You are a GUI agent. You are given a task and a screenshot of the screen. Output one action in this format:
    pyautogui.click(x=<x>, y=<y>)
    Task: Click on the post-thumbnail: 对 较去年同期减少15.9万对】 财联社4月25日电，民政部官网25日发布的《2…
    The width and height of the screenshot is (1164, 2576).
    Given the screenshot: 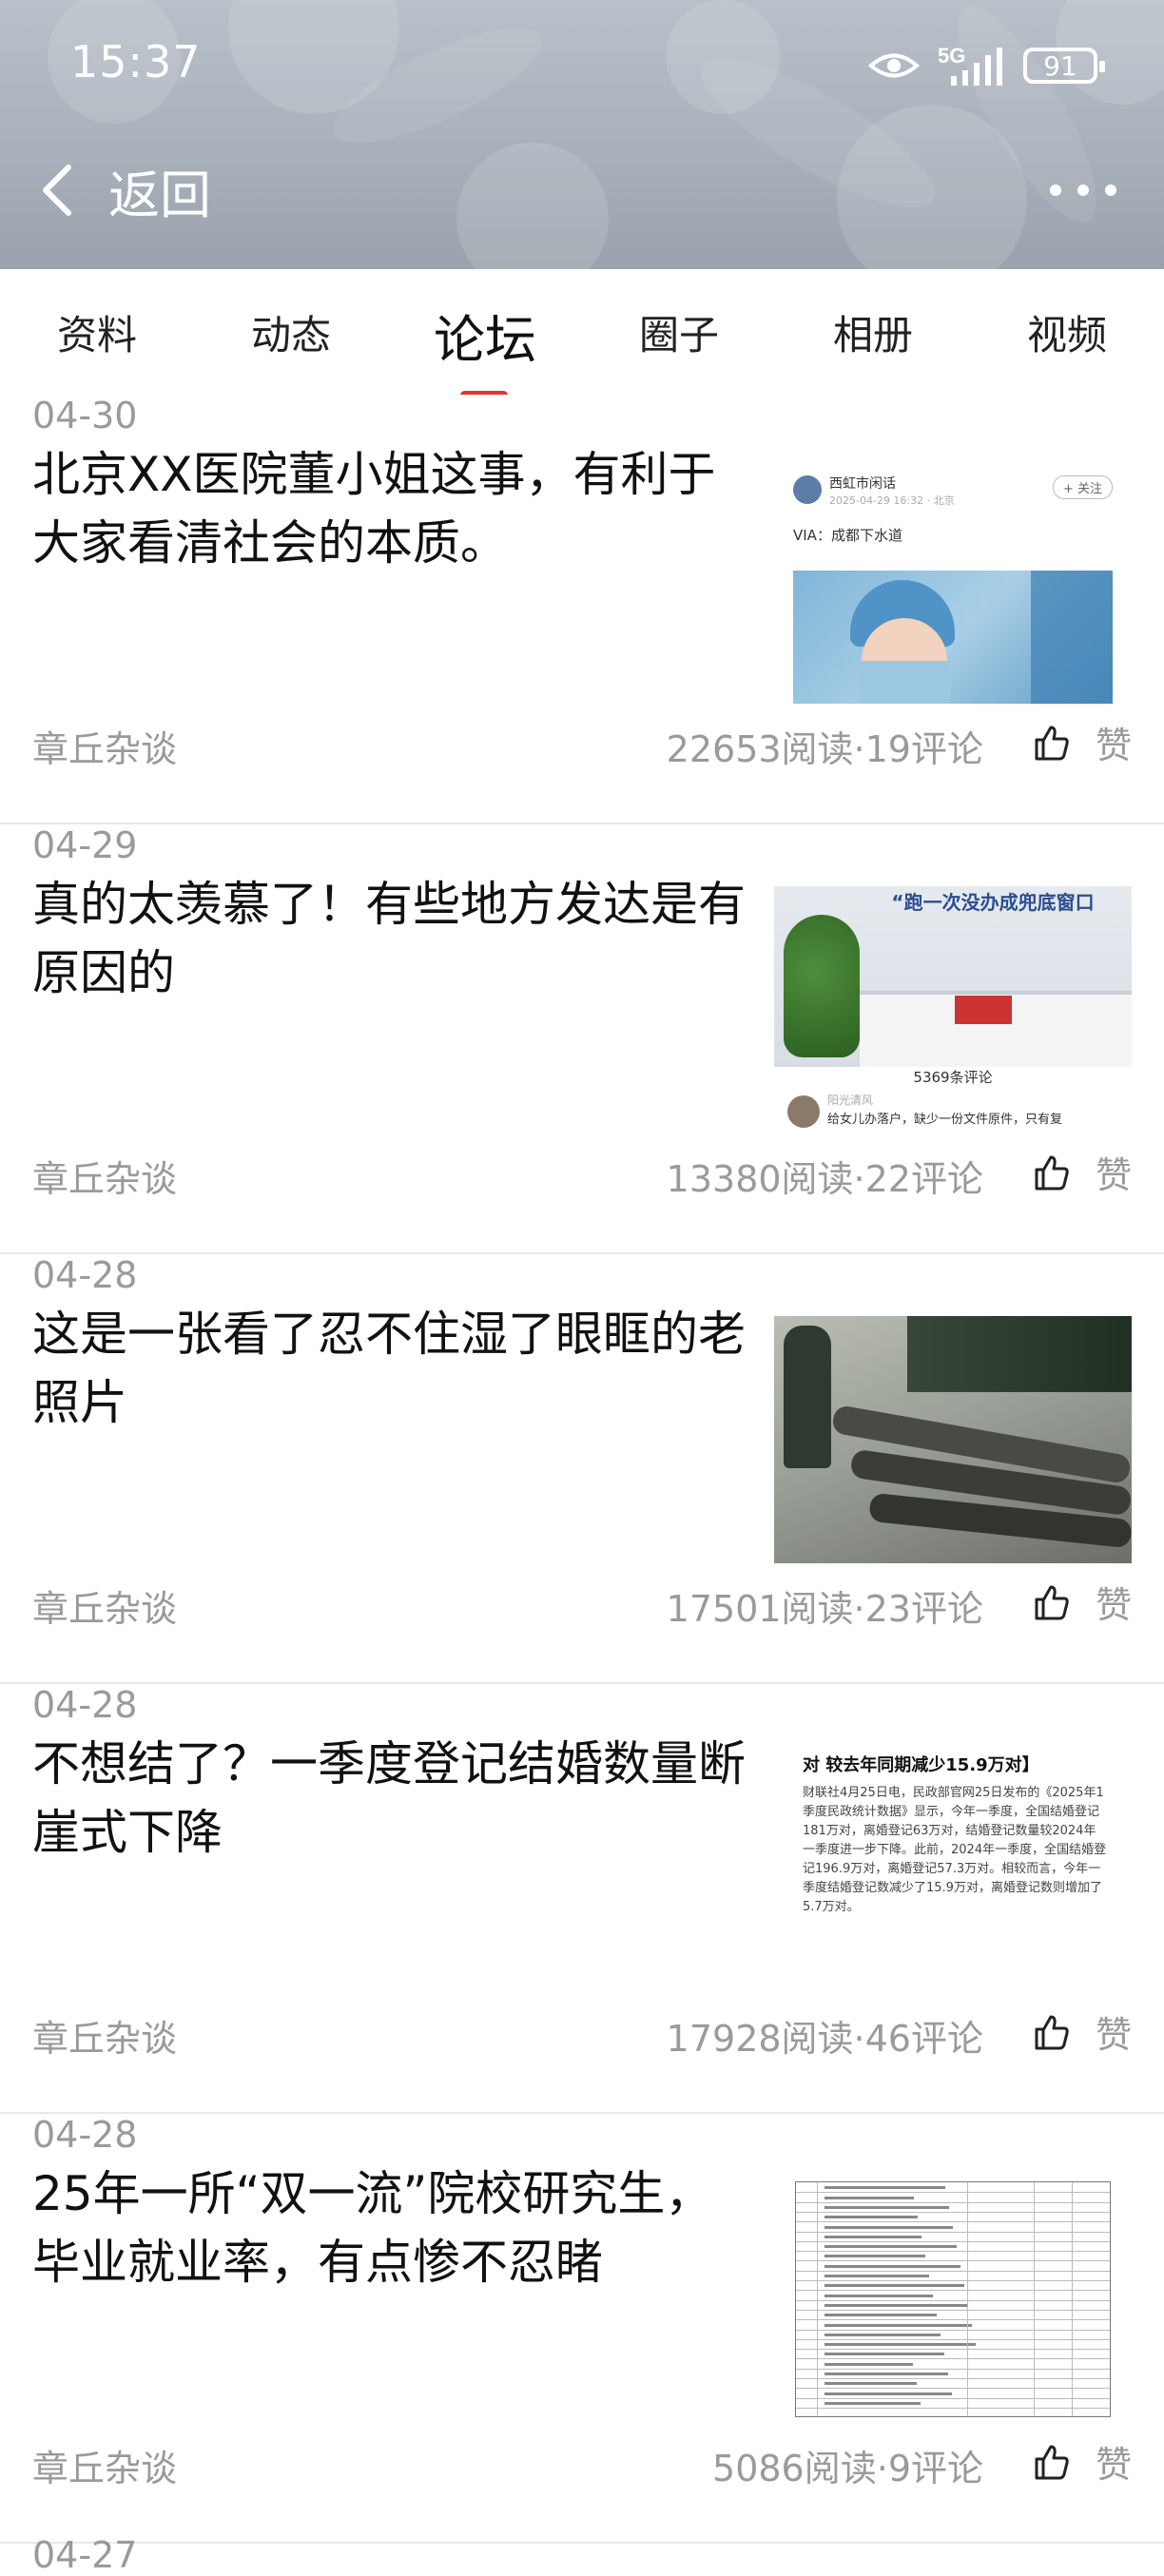 What is the action you would take?
    pyautogui.click(x=953, y=1869)
    